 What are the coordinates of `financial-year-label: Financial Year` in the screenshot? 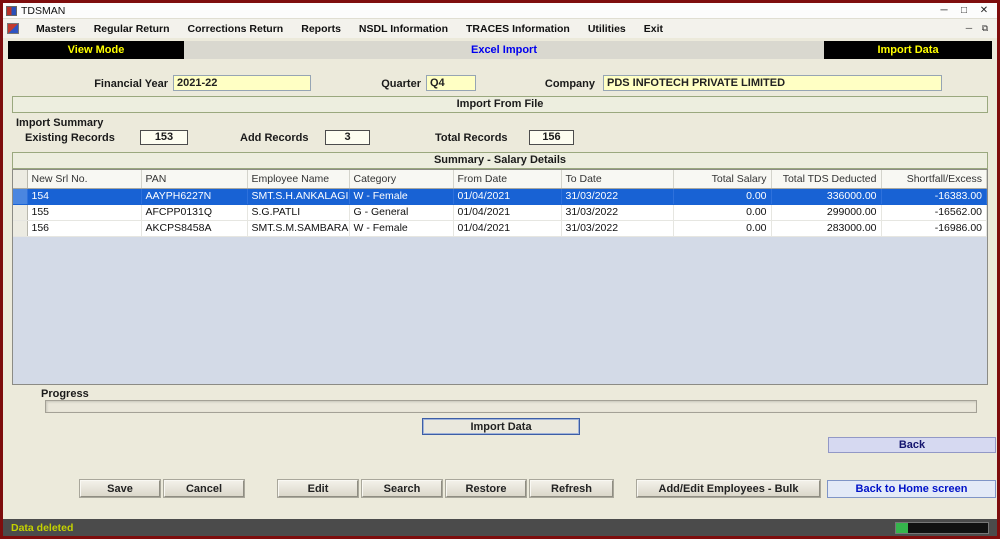 It's located at (131, 84).